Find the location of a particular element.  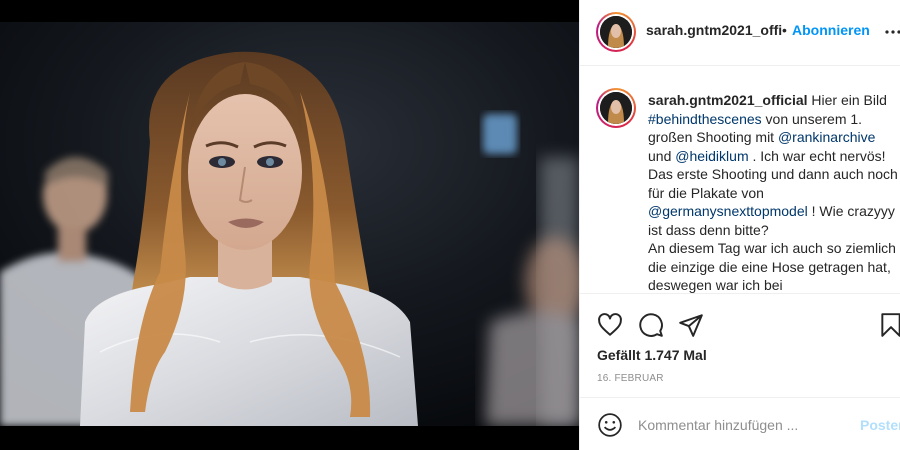

action-bar: Gefällt 1.747 Mal 16. Februar is located at coordinates (740, 341).